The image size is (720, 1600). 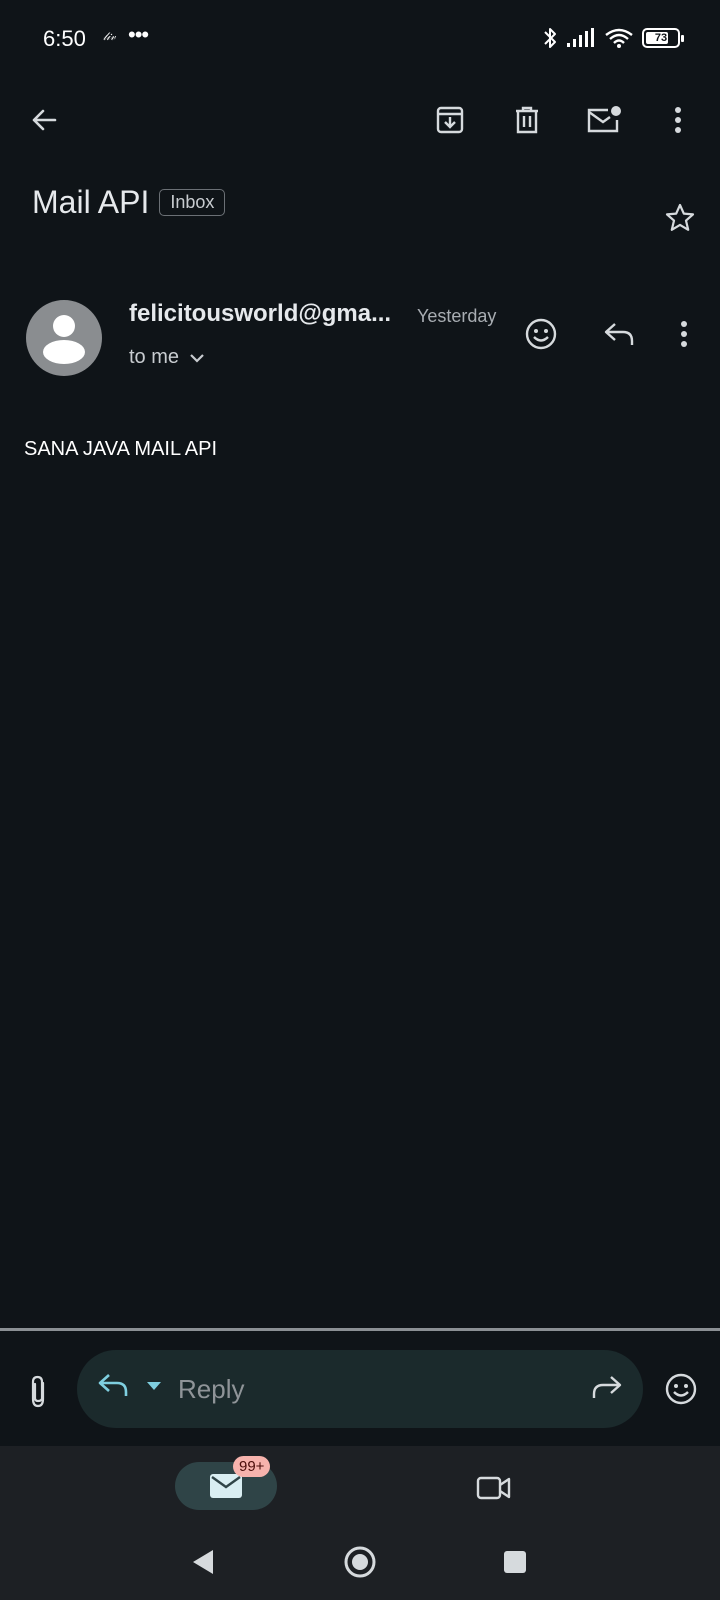 I want to click on insert-emoji-button, so click(x=681, y=1389).